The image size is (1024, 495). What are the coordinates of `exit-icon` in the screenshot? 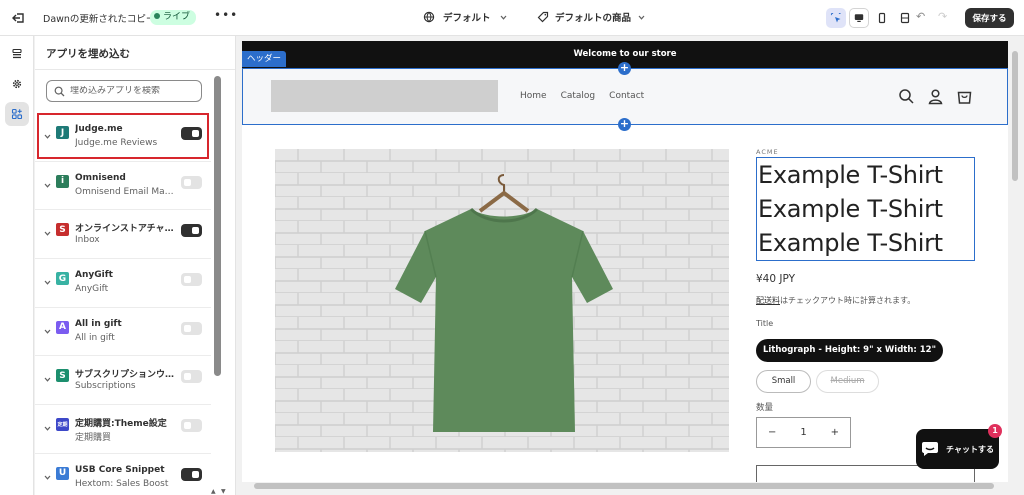 It's located at (19, 18).